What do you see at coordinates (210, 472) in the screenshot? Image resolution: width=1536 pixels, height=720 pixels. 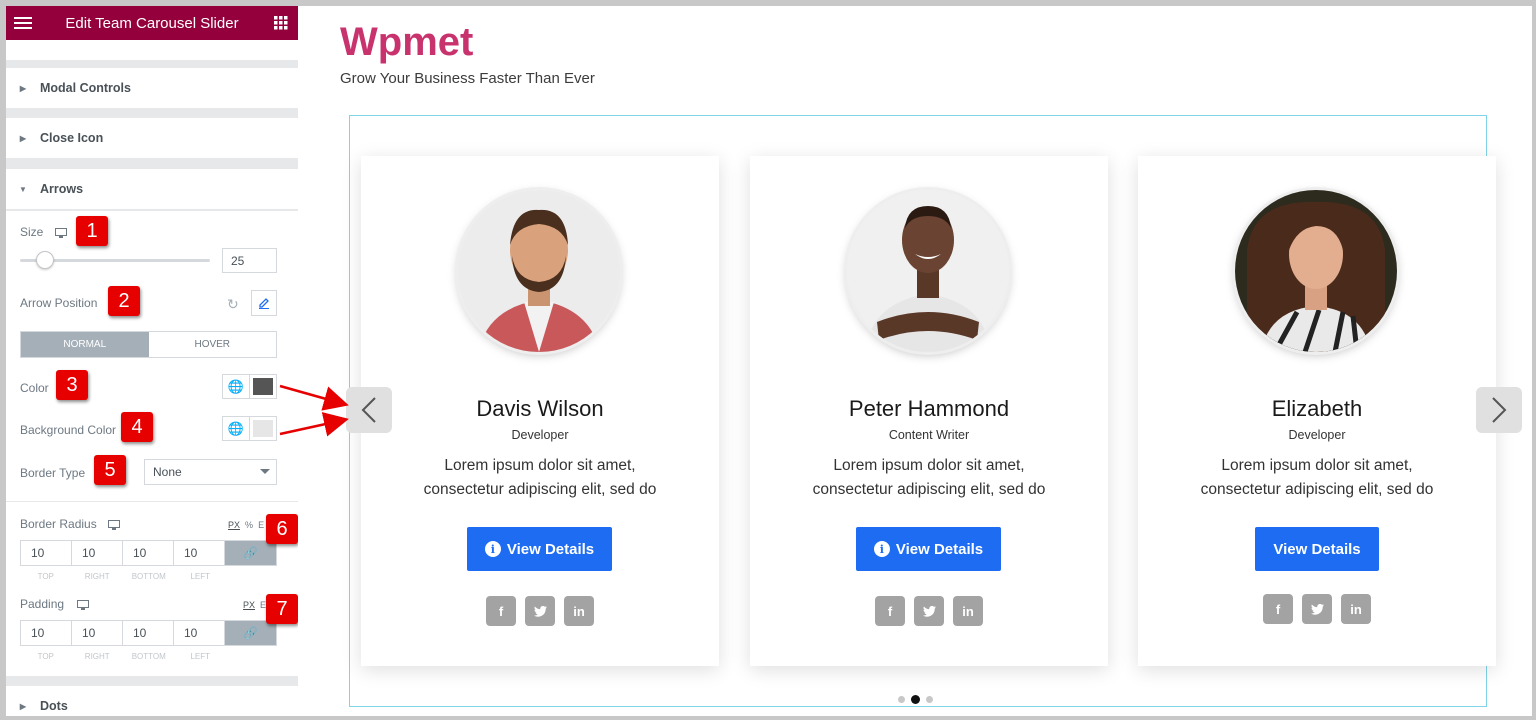 I see `border-type-select: None` at bounding box center [210, 472].